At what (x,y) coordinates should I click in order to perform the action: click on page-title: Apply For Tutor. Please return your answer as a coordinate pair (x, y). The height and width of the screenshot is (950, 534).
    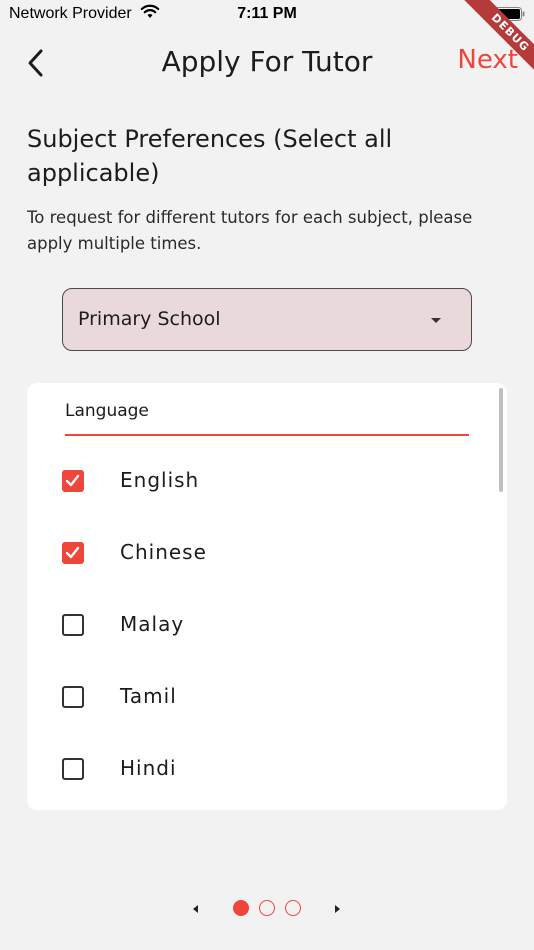
    Looking at the image, I should click on (267, 61).